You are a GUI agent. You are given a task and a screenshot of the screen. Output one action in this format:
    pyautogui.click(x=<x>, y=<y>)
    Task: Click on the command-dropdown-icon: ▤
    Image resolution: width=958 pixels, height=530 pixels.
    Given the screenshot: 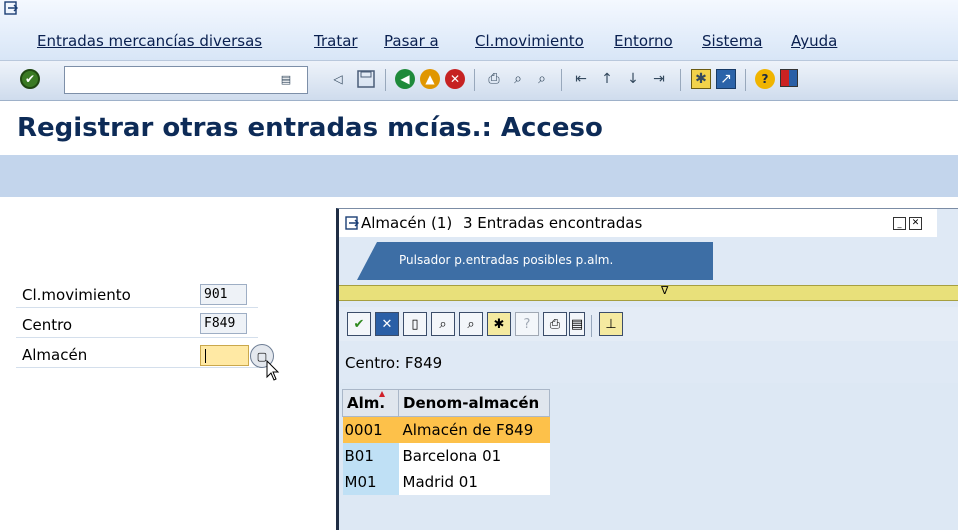 What is the action you would take?
    pyautogui.click(x=286, y=79)
    